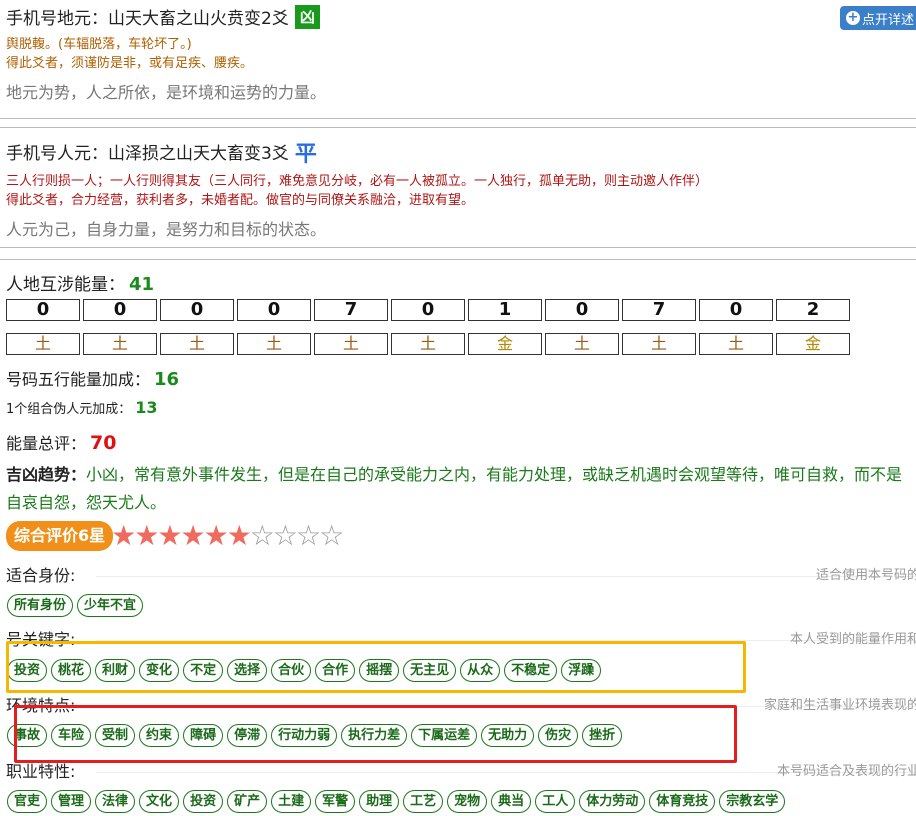  What do you see at coordinates (839, 705) in the screenshot?
I see `category-description: 家庭和生活事业环境表现的特点` at bounding box center [839, 705].